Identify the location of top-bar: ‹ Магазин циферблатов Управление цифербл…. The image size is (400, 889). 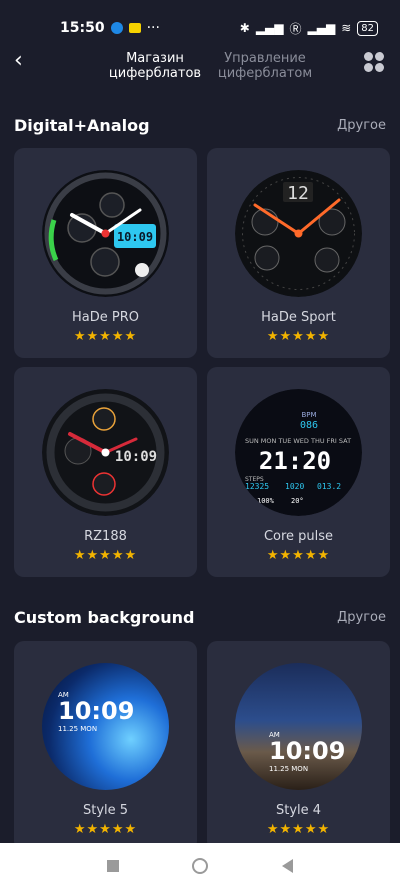
(200, 66).